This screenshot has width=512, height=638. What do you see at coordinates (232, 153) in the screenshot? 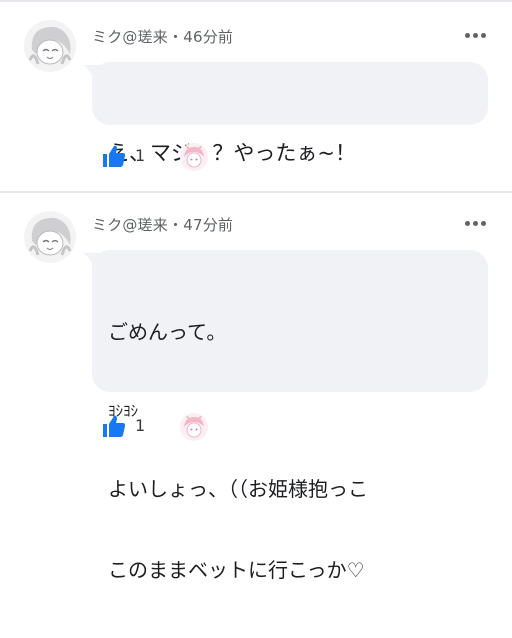
I see `comment-text-line: え、マジ、？やったぁ~！` at bounding box center [232, 153].